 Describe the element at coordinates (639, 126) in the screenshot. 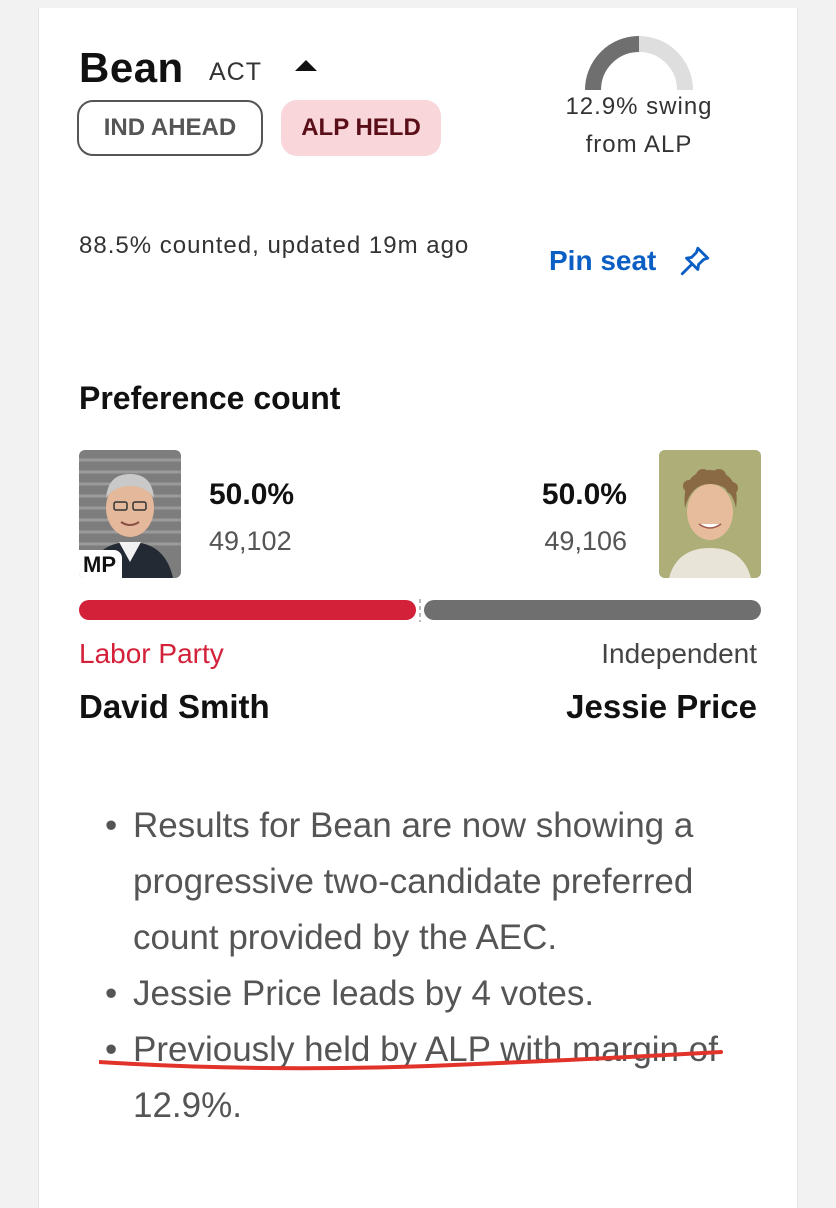

I see `swing-label: 12.9% swing from ALP` at that location.